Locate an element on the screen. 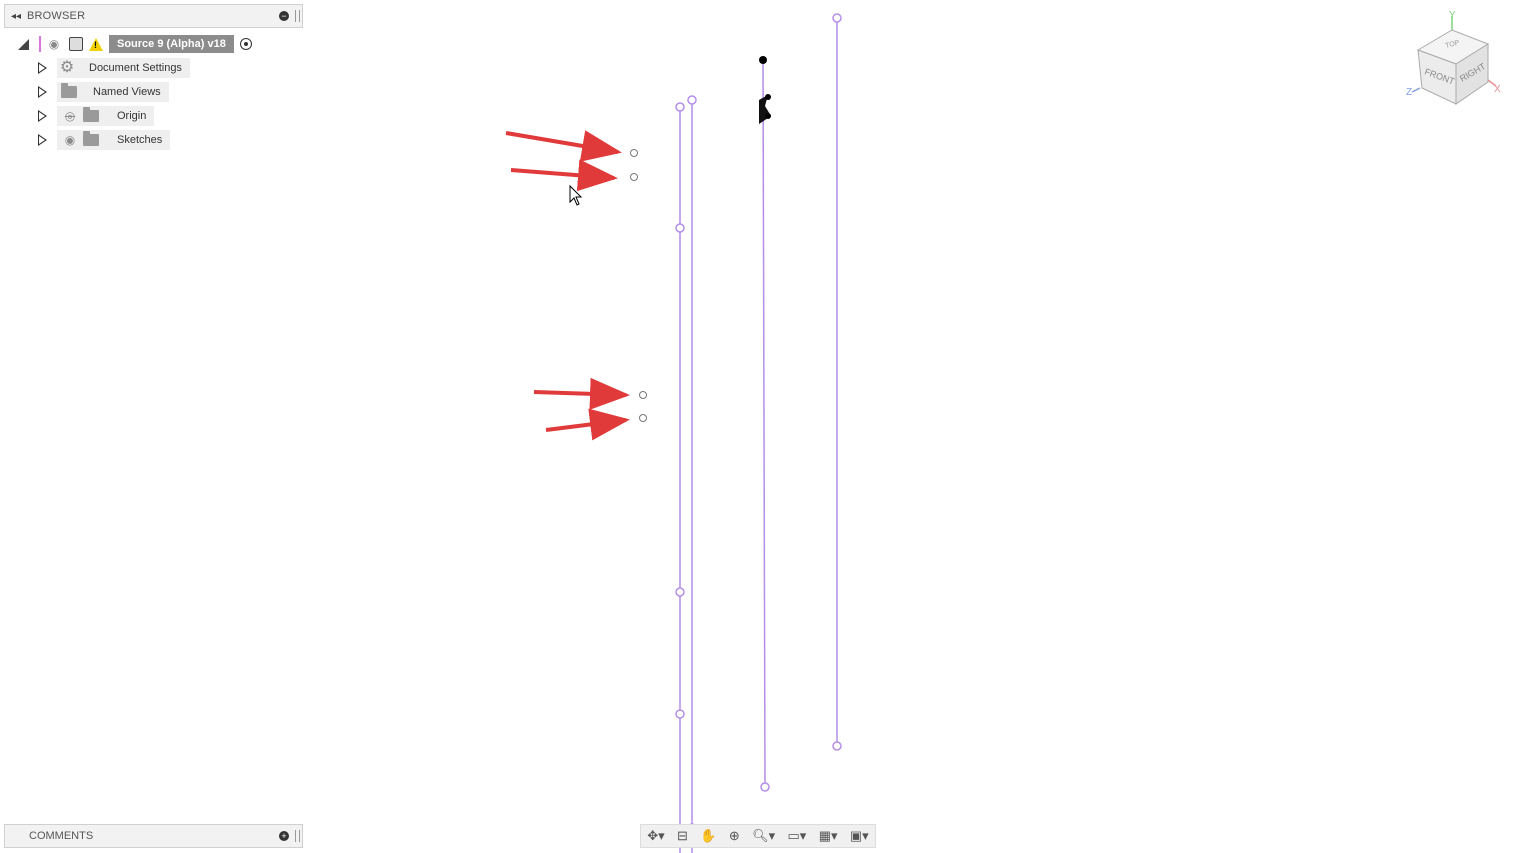  navigation-toolbar: ✥▾ ⊟ ✋ ⊕ 🔍︎▾ ▭▾ ▦▾ ▣▾ is located at coordinates (758, 836).